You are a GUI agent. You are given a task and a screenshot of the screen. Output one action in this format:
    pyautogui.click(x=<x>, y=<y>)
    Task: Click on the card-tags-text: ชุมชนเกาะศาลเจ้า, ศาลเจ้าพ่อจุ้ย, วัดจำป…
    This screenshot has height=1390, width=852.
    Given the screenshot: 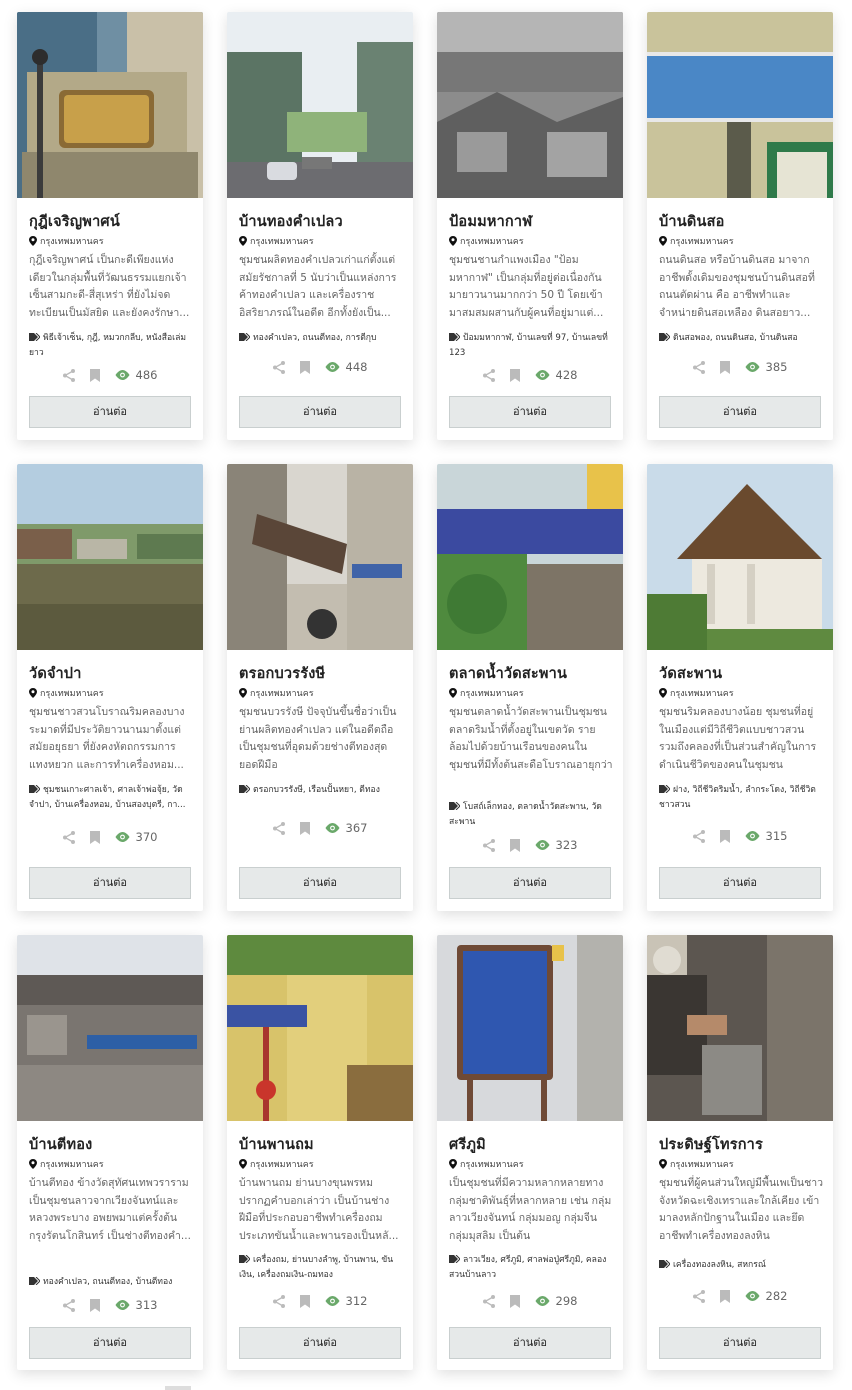 What is the action you would take?
    pyautogui.click(x=107, y=797)
    